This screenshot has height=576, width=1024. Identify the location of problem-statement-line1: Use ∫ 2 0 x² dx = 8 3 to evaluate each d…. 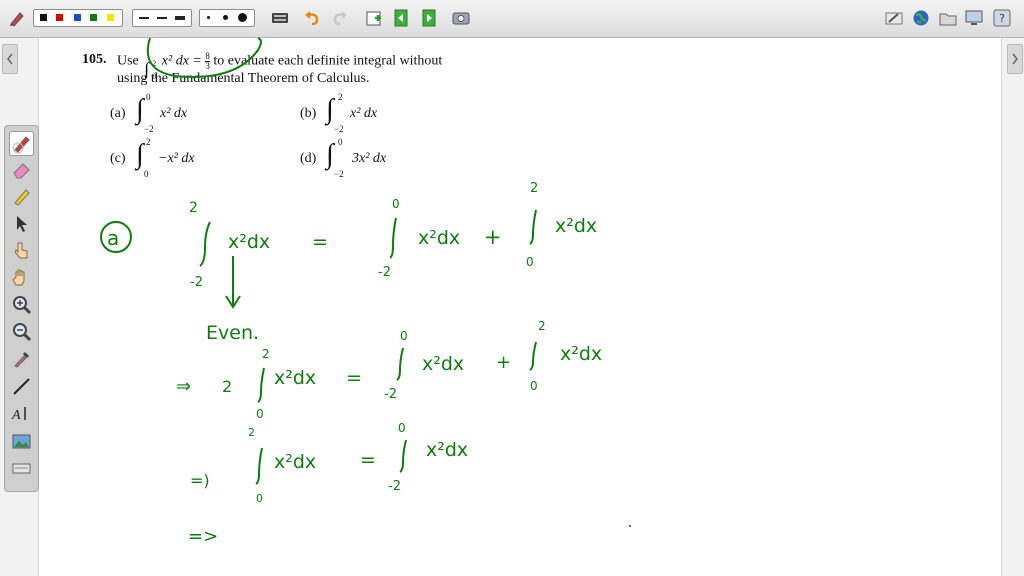
(280, 66).